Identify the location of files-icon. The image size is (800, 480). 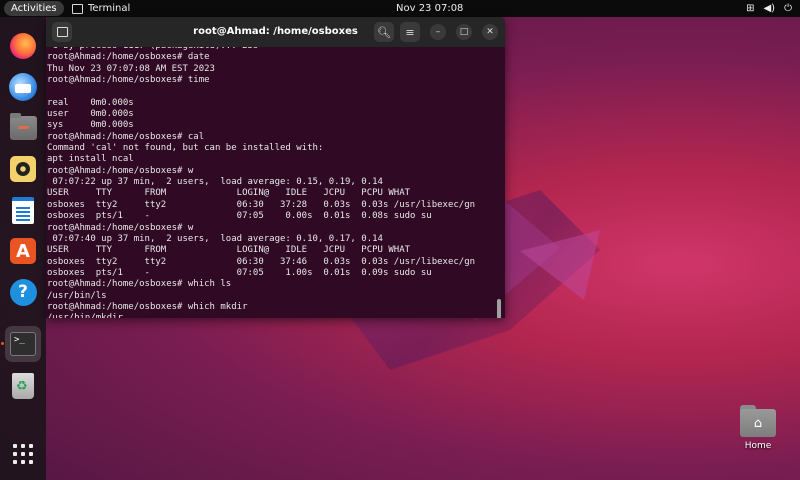
(23, 126).